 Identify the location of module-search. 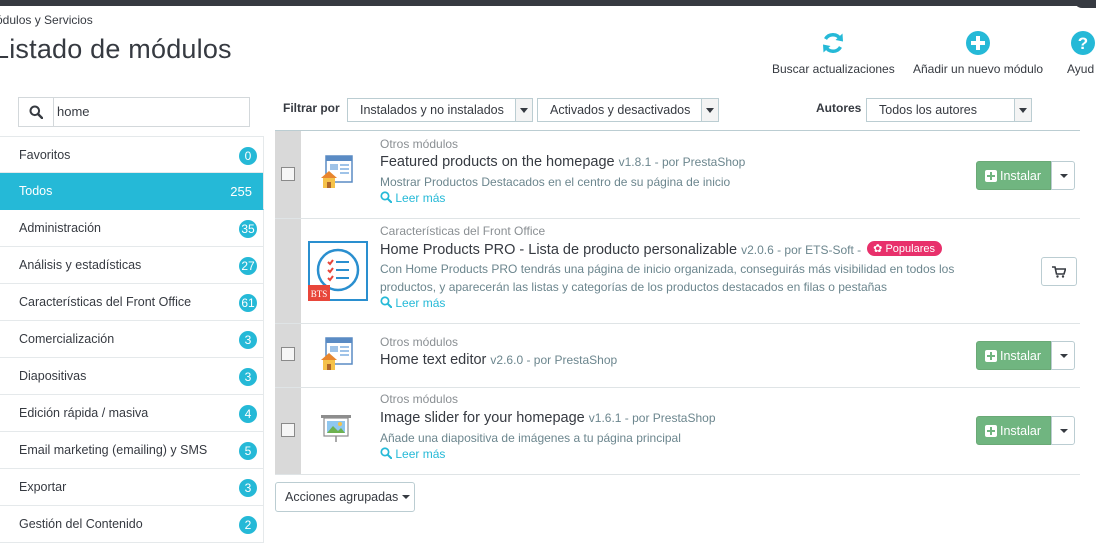
(134, 112).